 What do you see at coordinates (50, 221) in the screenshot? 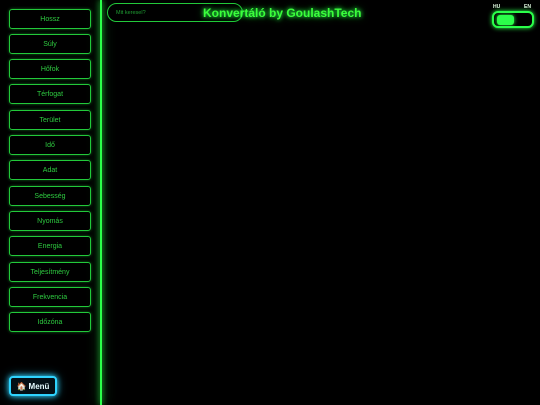
I see `sidebar-item-nyomas: Nyomás` at bounding box center [50, 221].